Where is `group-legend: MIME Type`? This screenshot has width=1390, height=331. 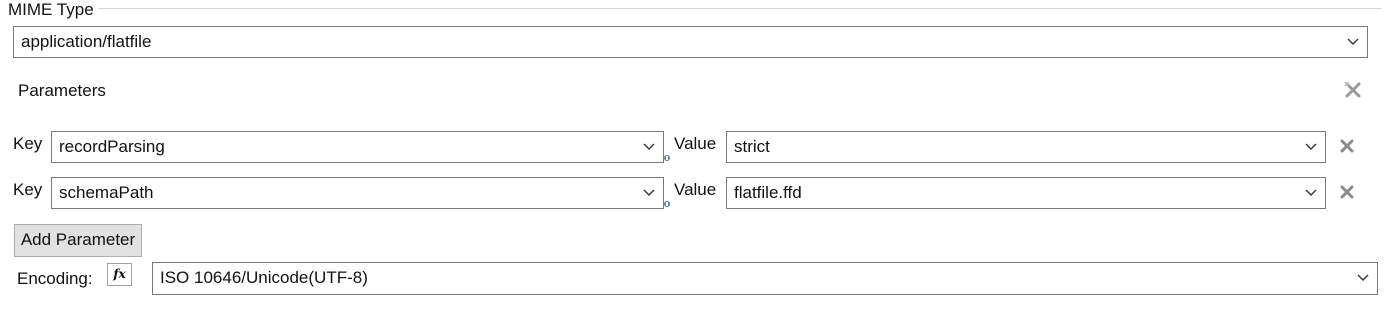
group-legend: MIME Type is located at coordinates (51, 9).